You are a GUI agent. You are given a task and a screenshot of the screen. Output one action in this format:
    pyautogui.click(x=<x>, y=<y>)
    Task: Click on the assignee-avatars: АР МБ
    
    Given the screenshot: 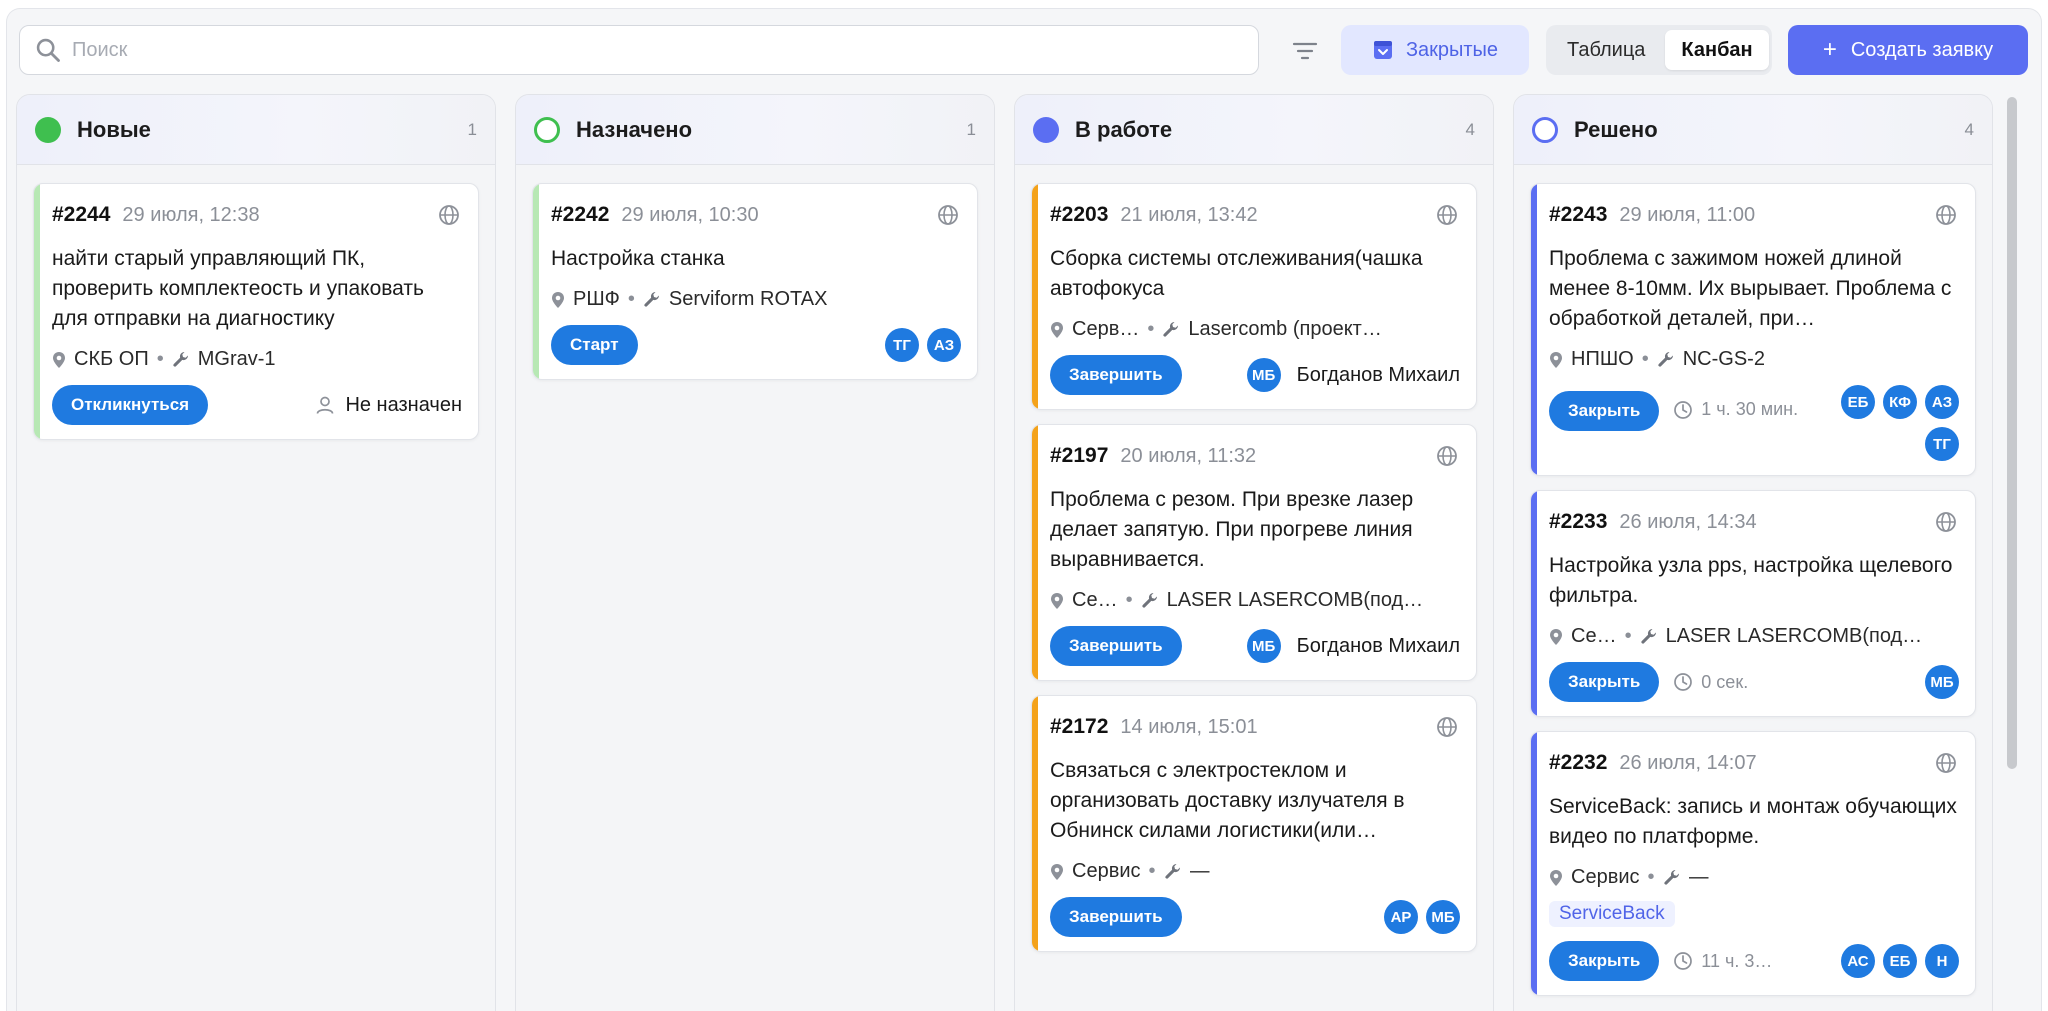 What is the action you would take?
    pyautogui.click(x=1422, y=917)
    